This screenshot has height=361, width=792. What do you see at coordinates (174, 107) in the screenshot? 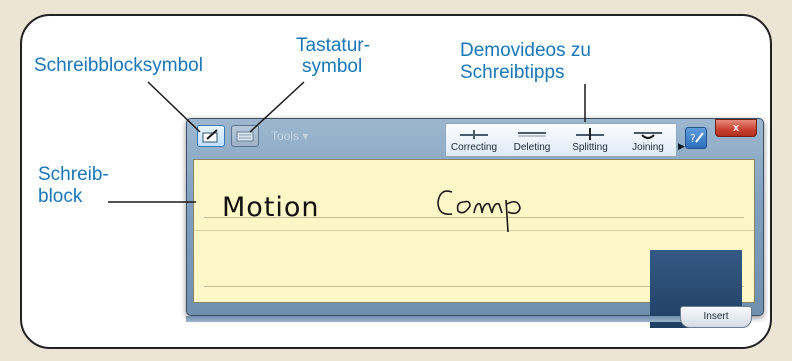
I see `leader-line-pad-icon` at bounding box center [174, 107].